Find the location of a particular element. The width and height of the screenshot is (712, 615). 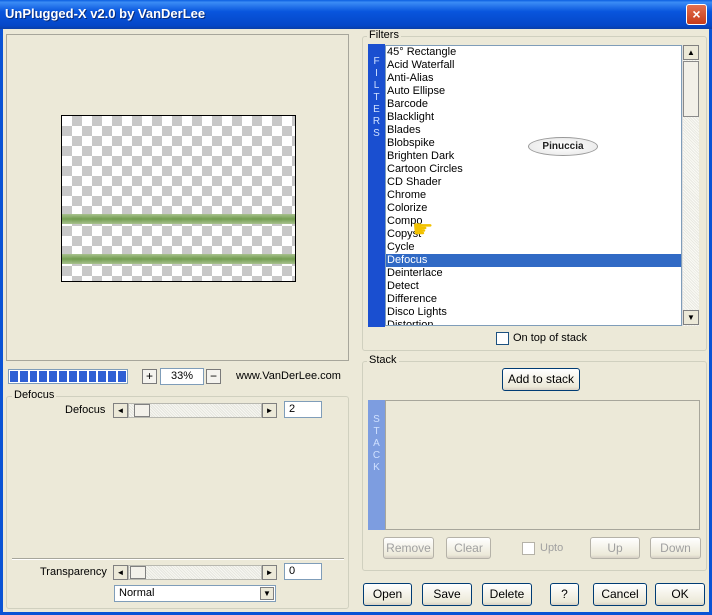

remove-button: Remove is located at coordinates (408, 548).